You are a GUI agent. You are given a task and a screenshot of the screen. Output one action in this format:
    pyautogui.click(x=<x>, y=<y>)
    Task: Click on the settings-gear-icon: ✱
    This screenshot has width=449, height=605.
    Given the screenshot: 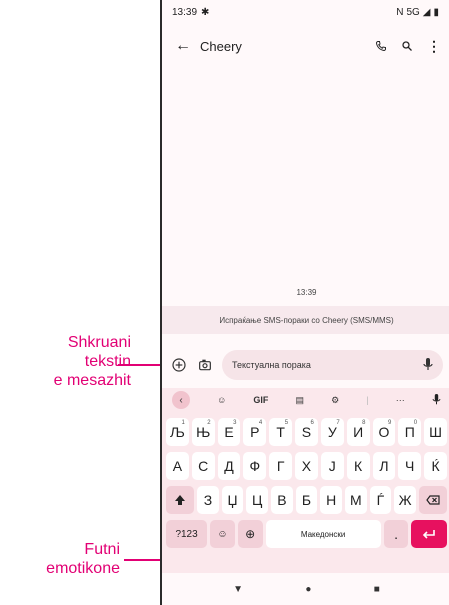 What is the action you would take?
    pyautogui.click(x=205, y=12)
    